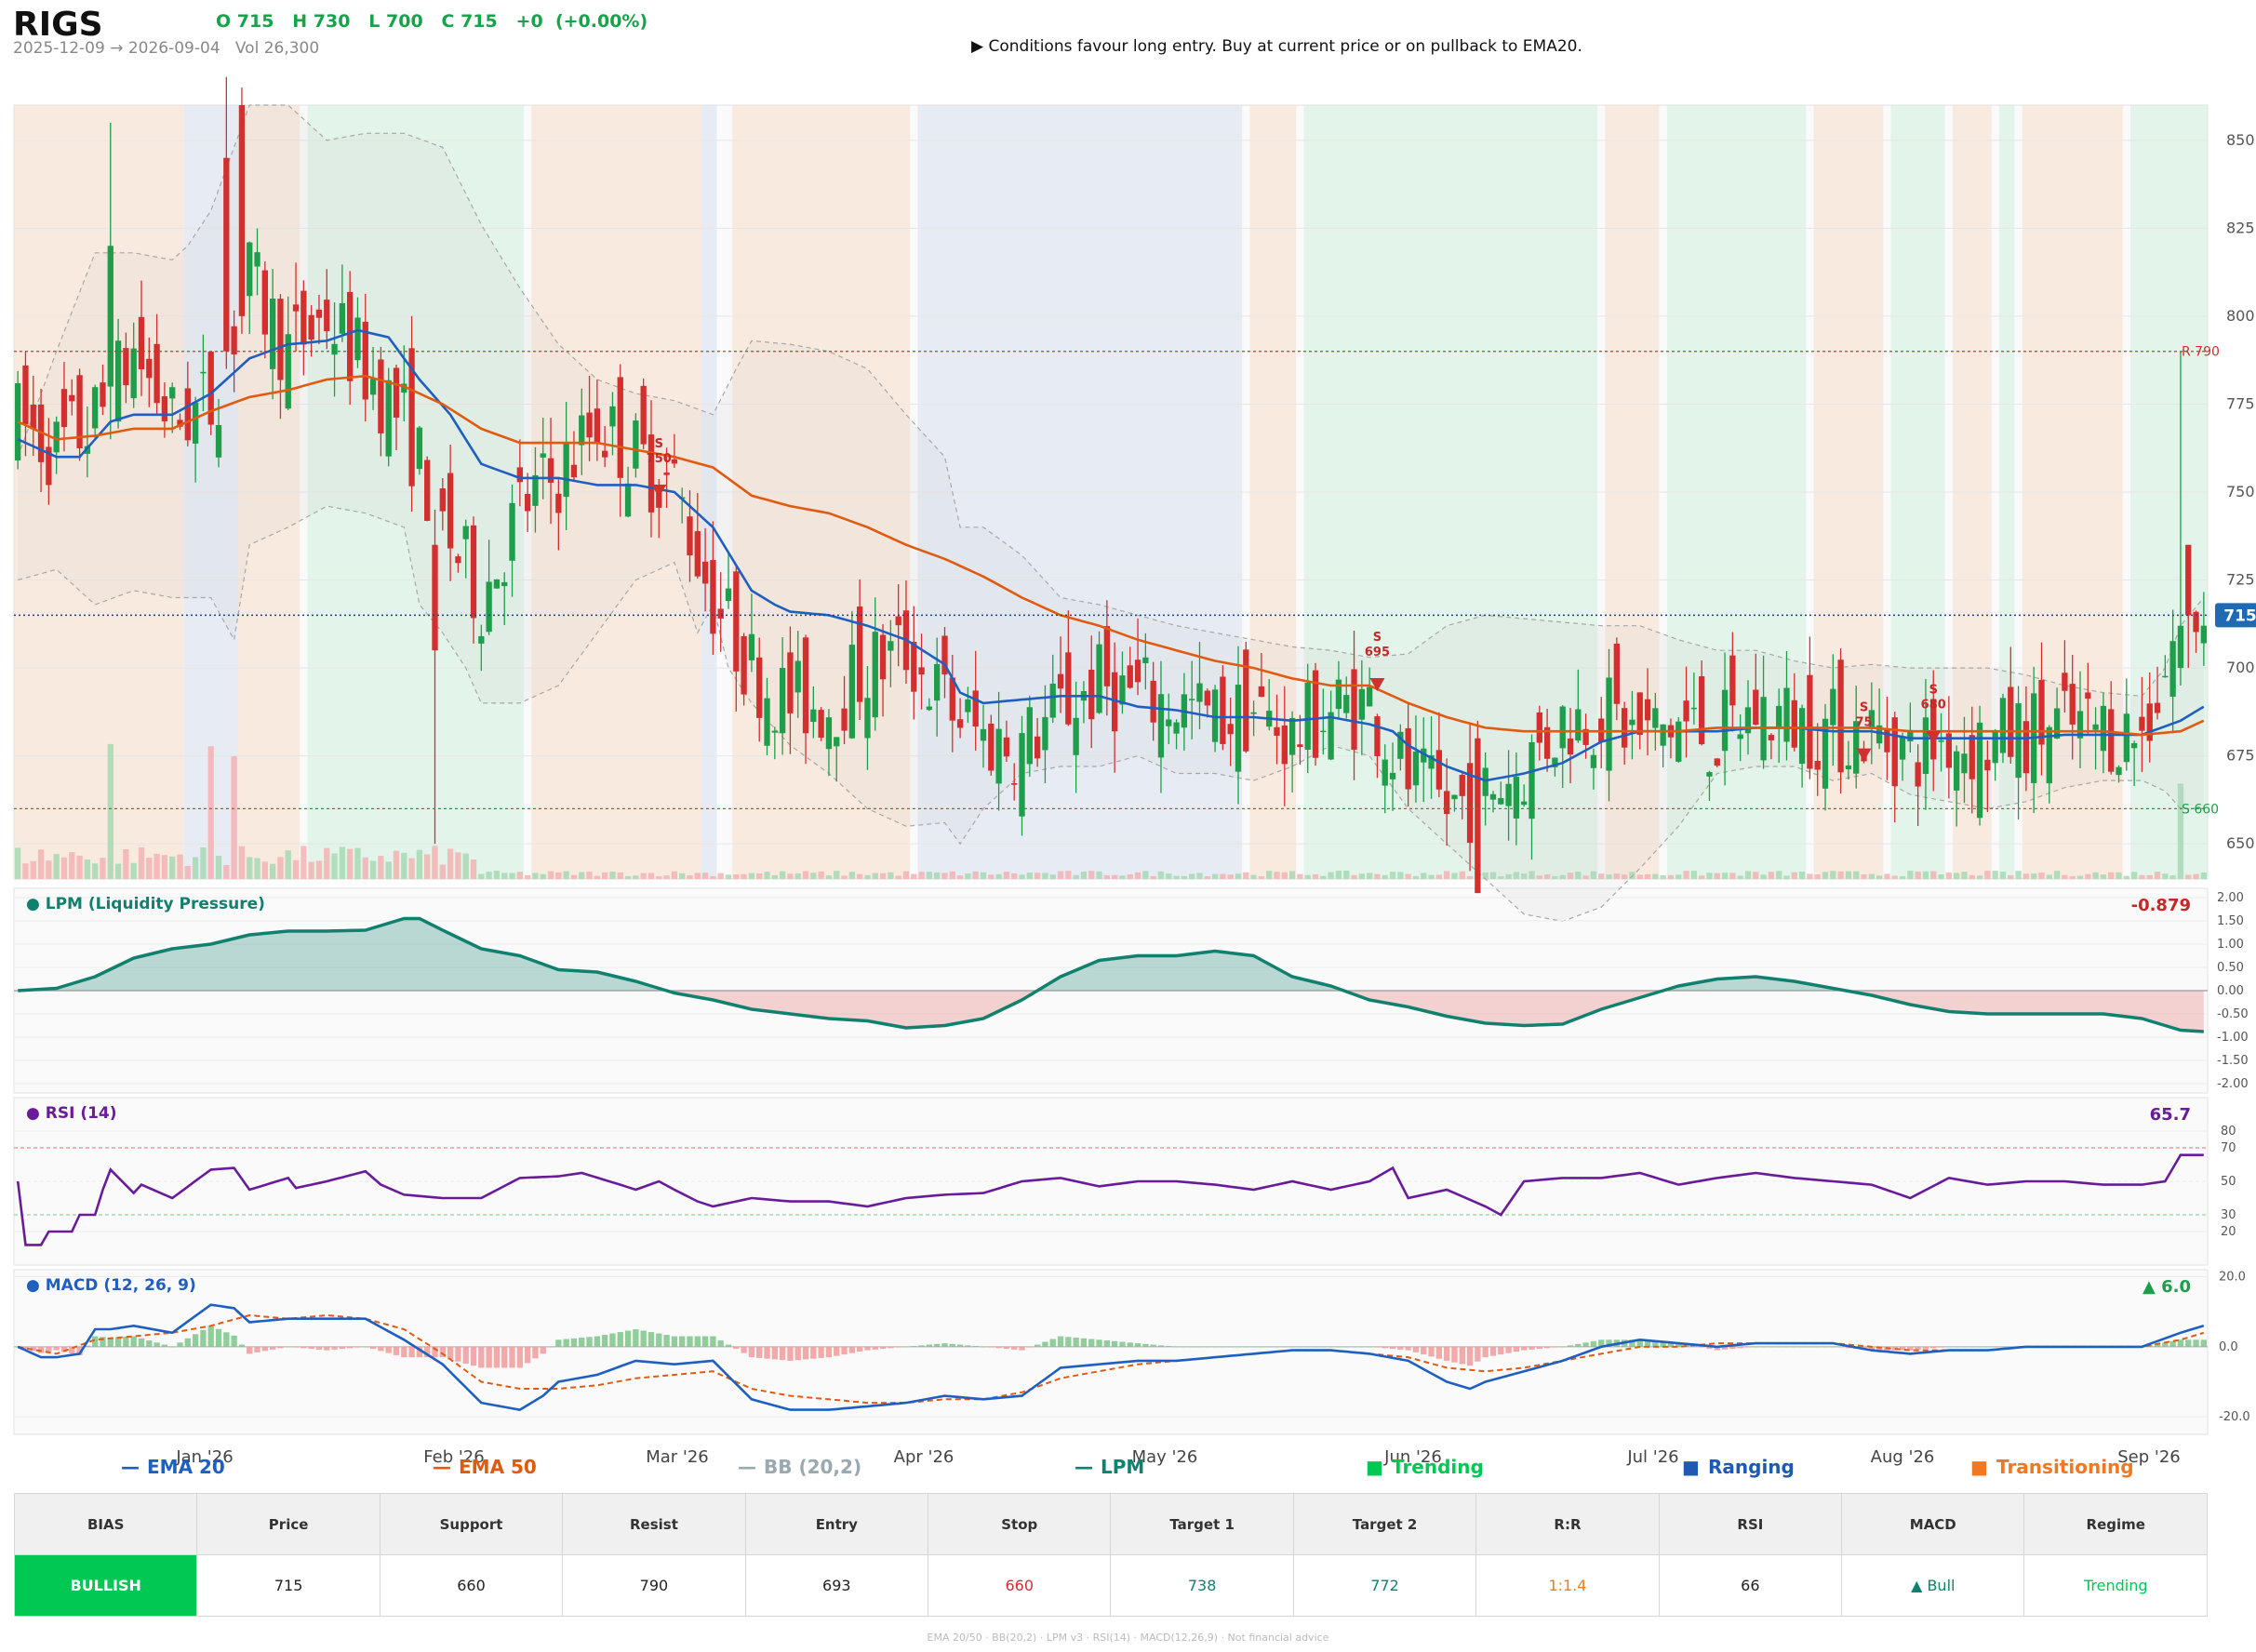  I want to click on summary-header-cell: RSI, so click(1750, 1524).